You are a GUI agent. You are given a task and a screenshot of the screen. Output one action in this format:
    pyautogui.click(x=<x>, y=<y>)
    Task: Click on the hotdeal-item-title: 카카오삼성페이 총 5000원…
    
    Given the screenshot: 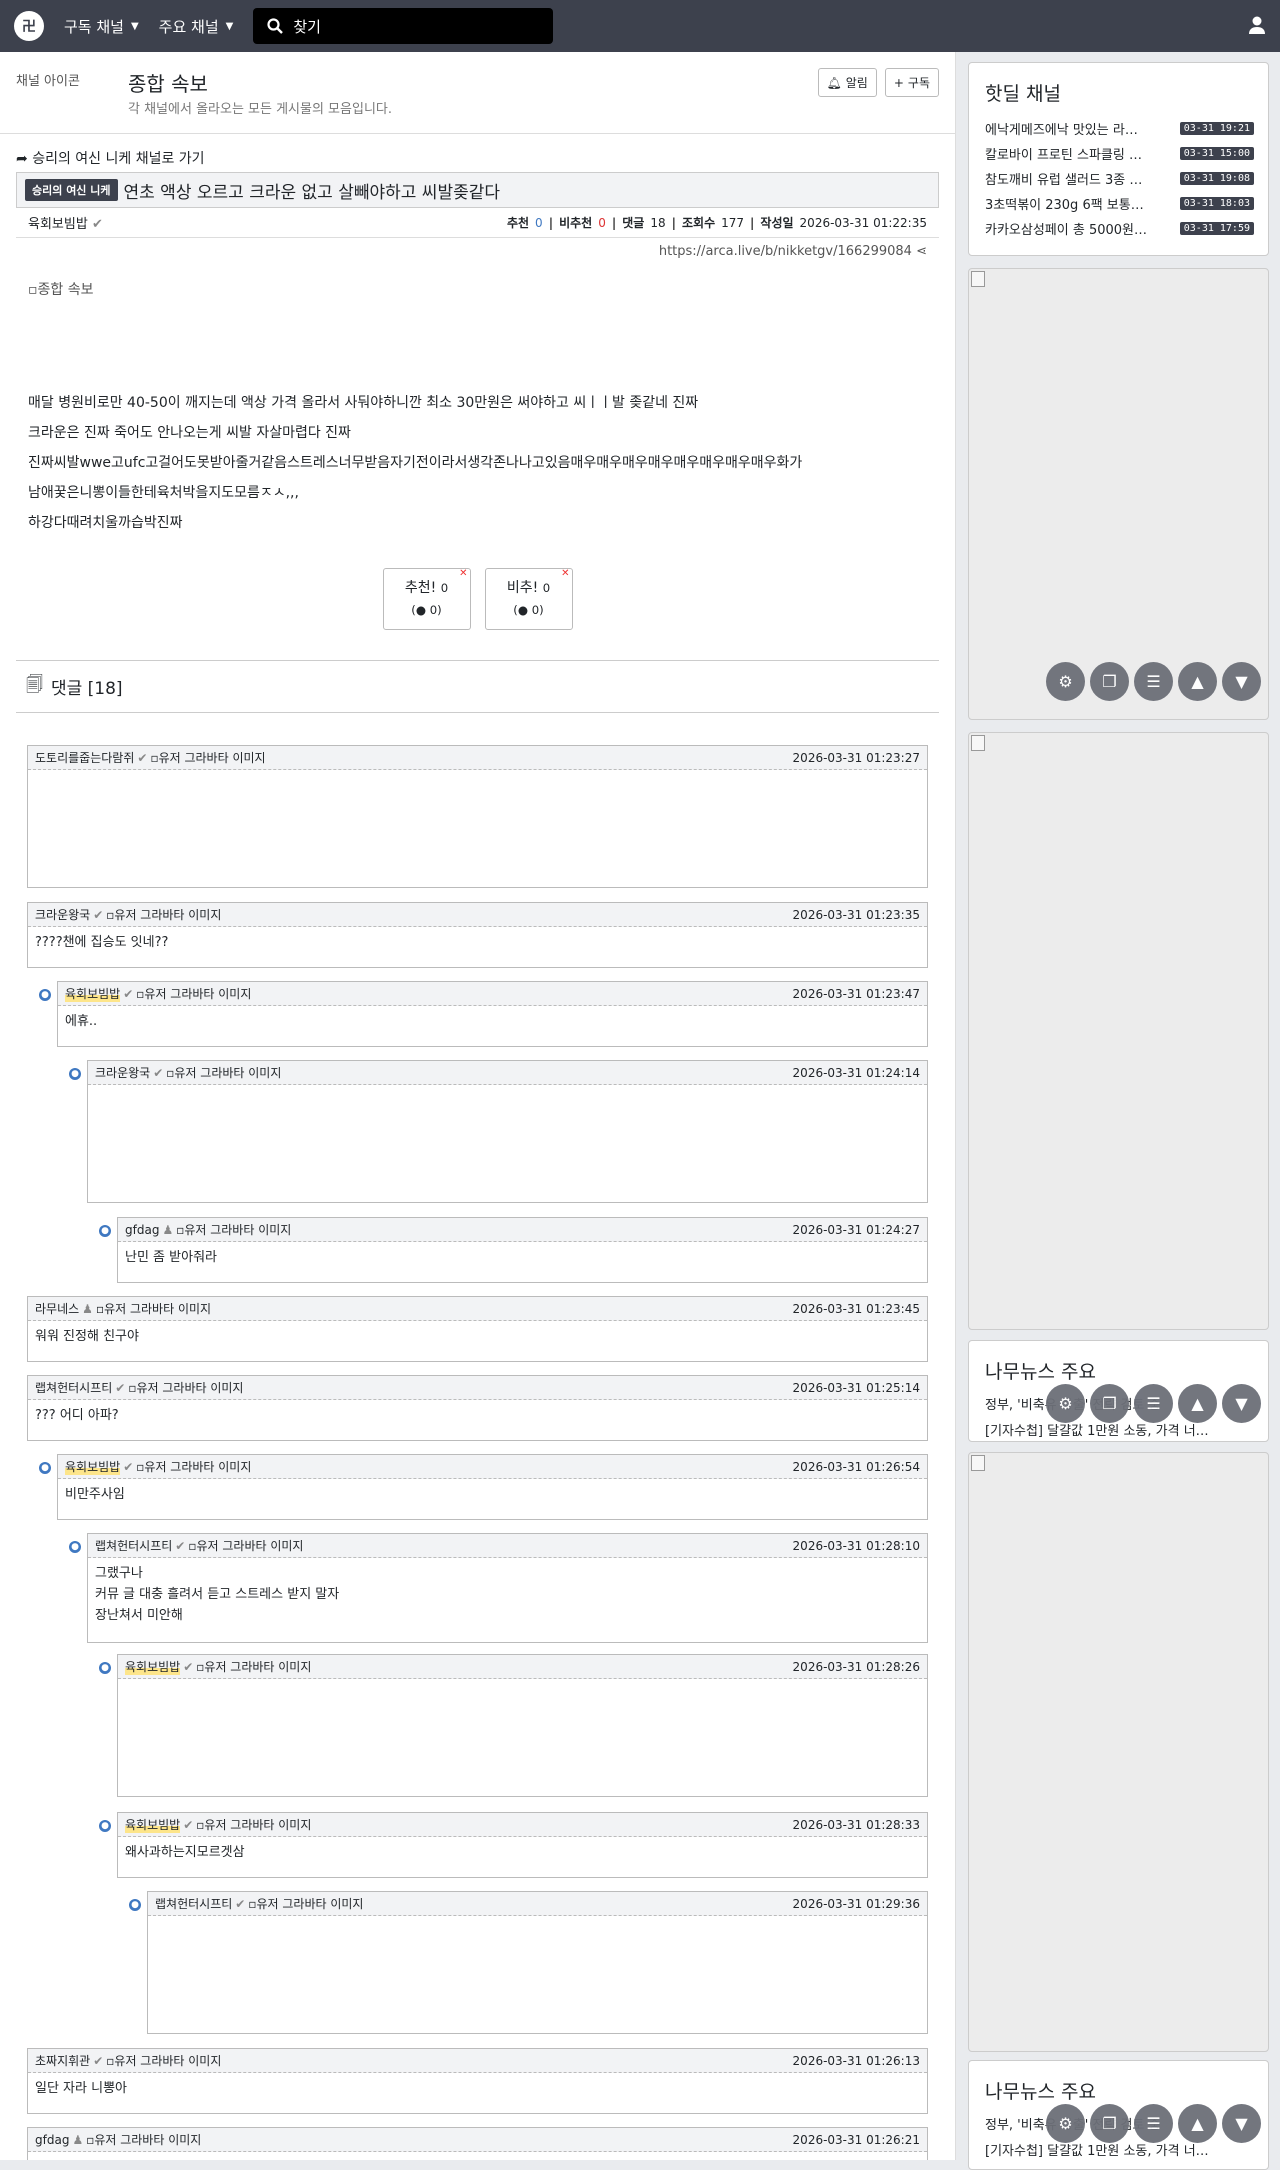 What is the action you would take?
    pyautogui.click(x=1066, y=230)
    